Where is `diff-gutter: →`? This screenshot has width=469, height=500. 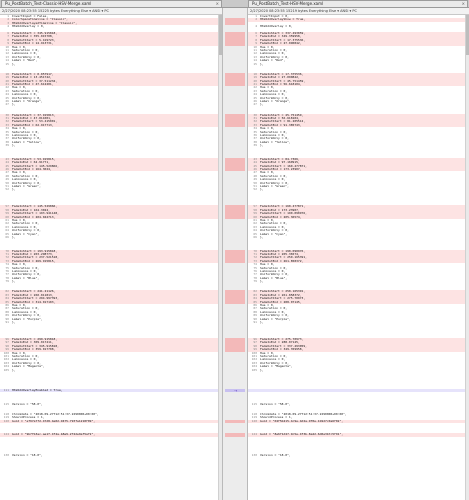 diff-gutter: → is located at coordinates (235, 254).